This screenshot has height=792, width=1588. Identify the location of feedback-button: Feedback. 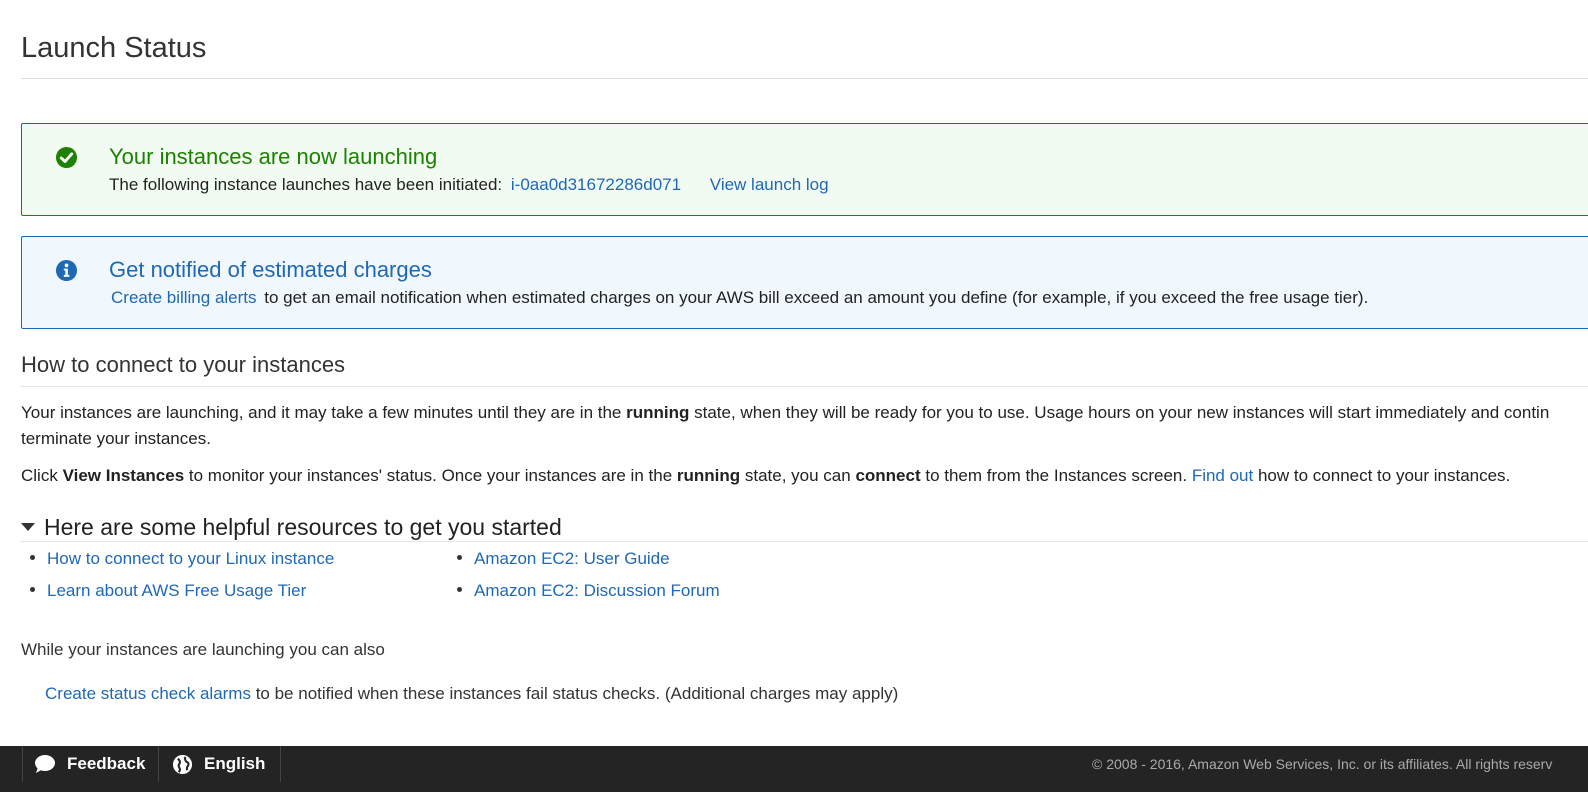
(90, 764).